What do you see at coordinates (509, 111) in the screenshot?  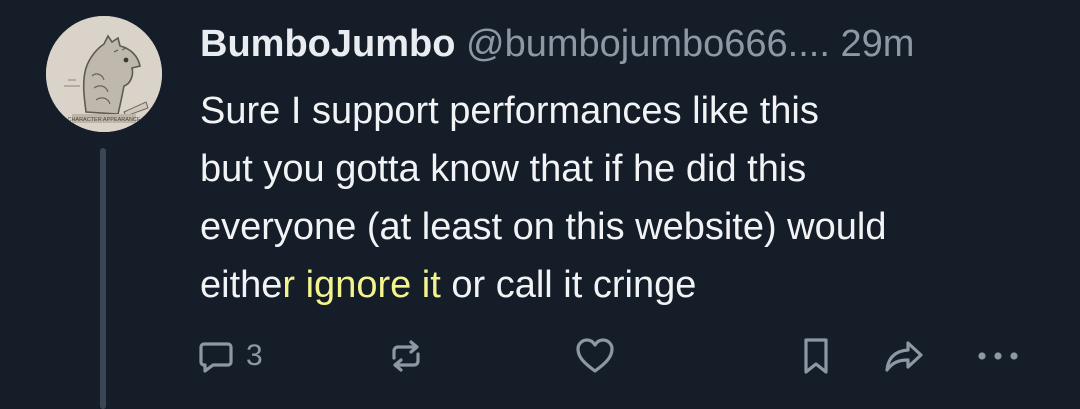 I see `text-segment: Sure I support performances like this` at bounding box center [509, 111].